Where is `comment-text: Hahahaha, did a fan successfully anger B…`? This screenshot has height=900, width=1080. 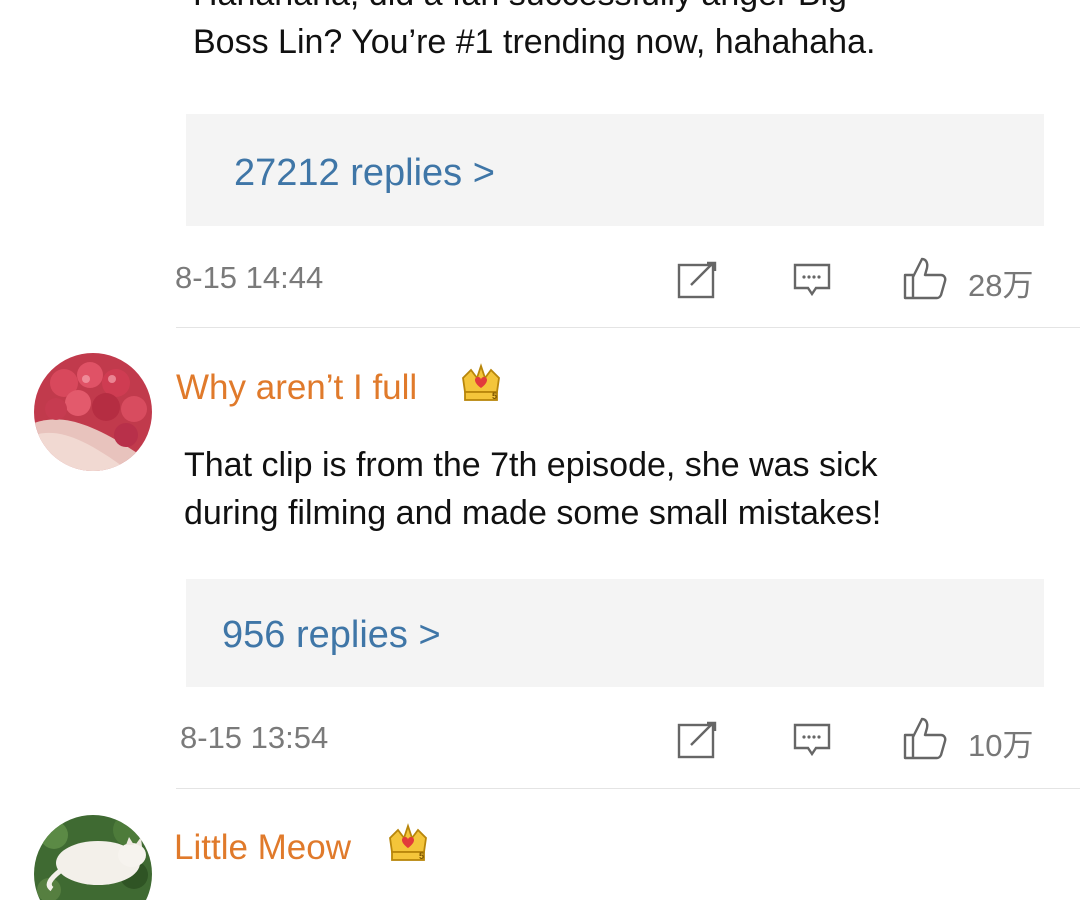
comment-text: Hahahaha, did a fan successfully anger B… is located at coordinates (623, 33).